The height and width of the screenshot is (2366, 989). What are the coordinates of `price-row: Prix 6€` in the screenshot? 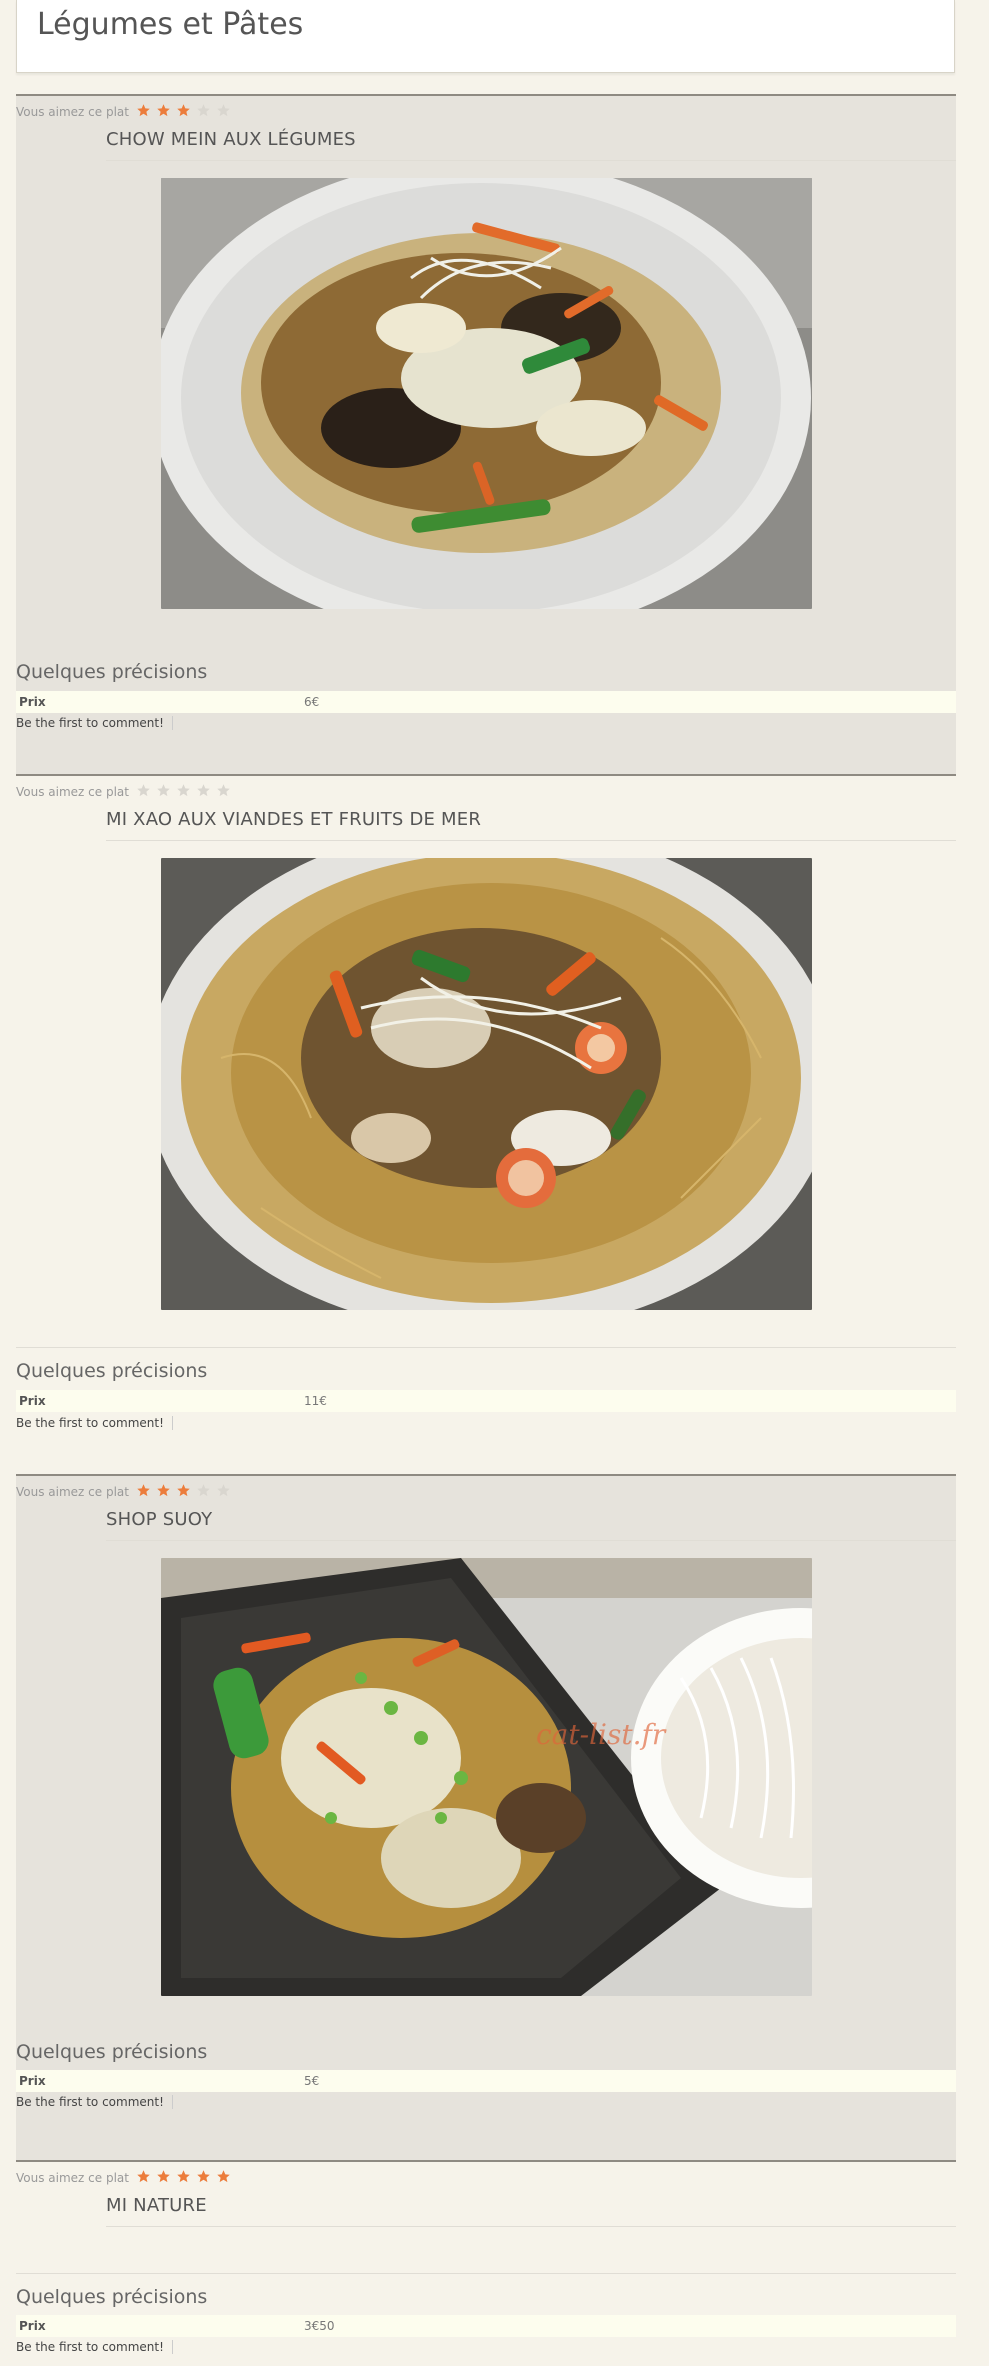 It's located at (486, 702).